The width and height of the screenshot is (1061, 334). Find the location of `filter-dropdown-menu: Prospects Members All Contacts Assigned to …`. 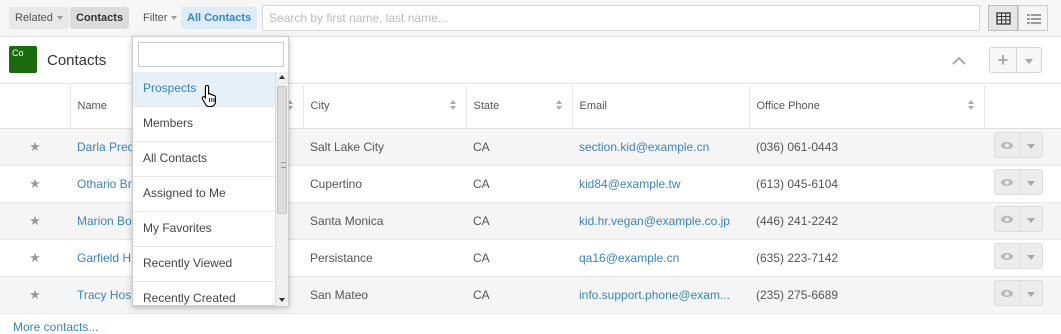

filter-dropdown-menu: Prospects Members All Contacts Assigned to … is located at coordinates (210, 171).